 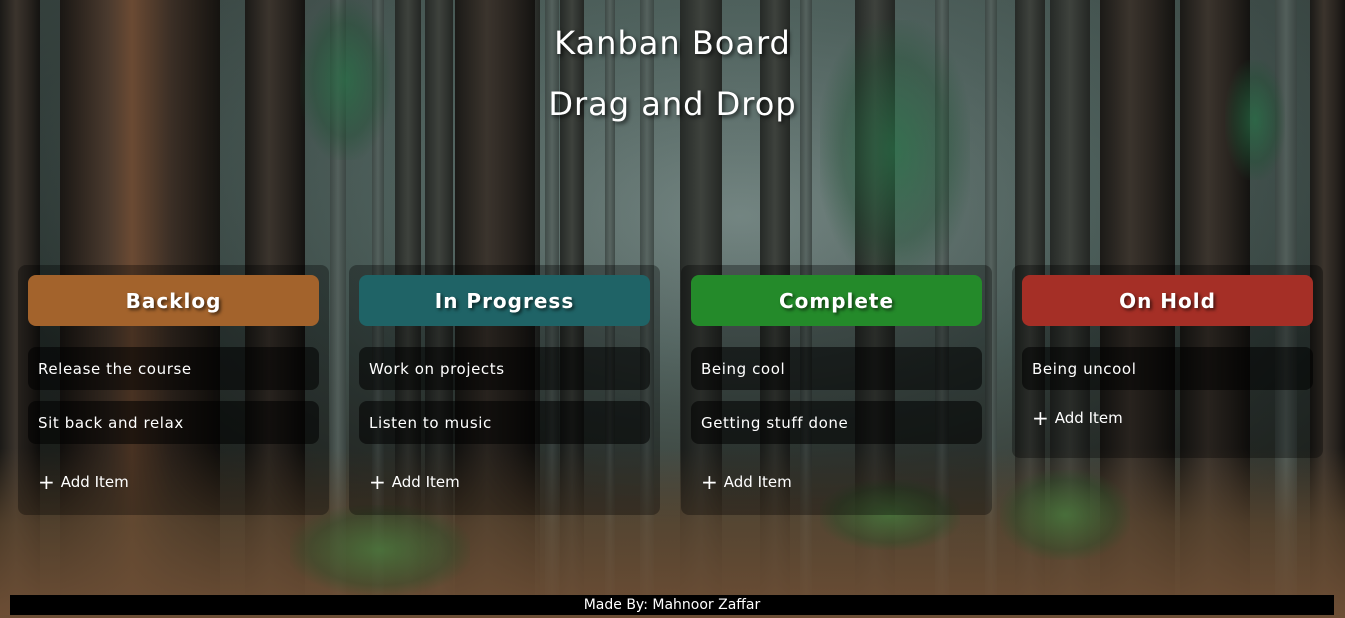 I want to click on page-subtitle: Drag and Drop, so click(x=672, y=104).